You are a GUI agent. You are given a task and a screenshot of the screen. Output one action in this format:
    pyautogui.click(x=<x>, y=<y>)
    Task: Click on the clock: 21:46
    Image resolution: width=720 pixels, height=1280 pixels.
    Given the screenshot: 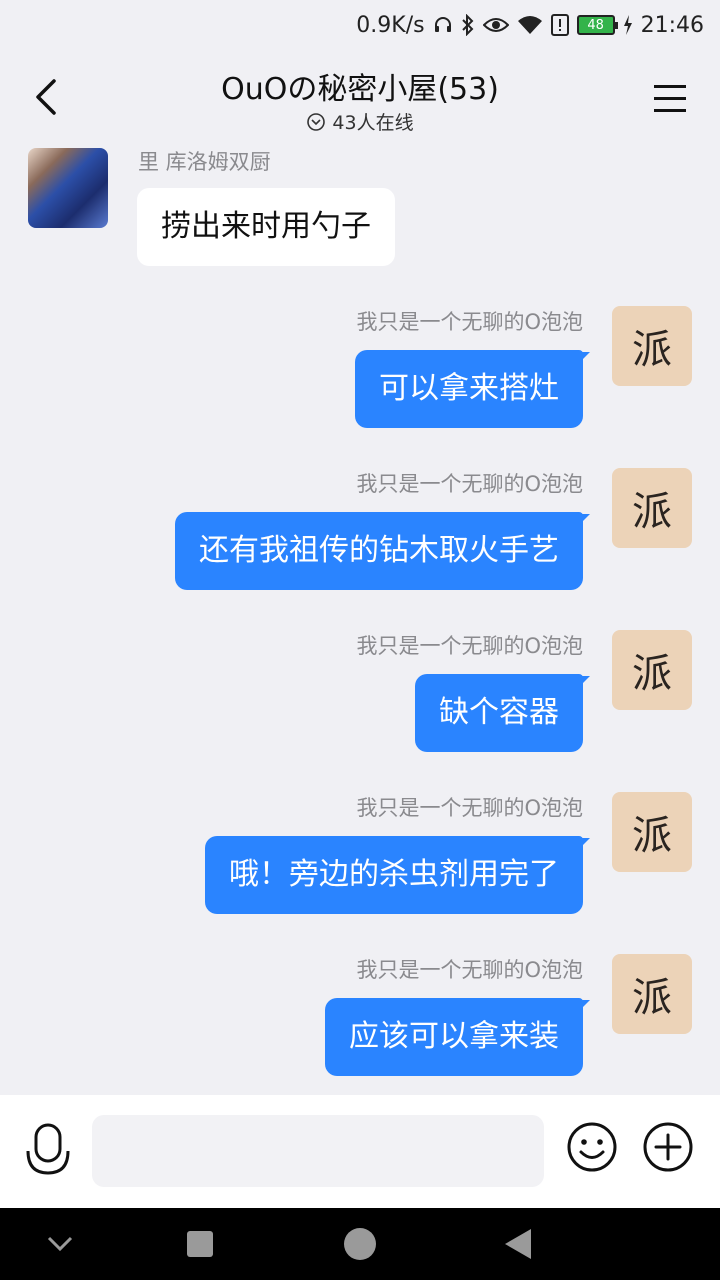 What is the action you would take?
    pyautogui.click(x=672, y=25)
    